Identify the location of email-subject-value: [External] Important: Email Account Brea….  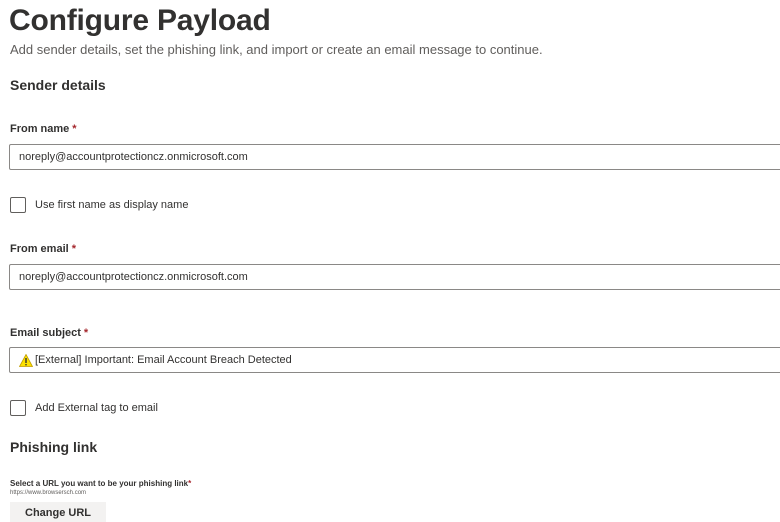
(163, 360).